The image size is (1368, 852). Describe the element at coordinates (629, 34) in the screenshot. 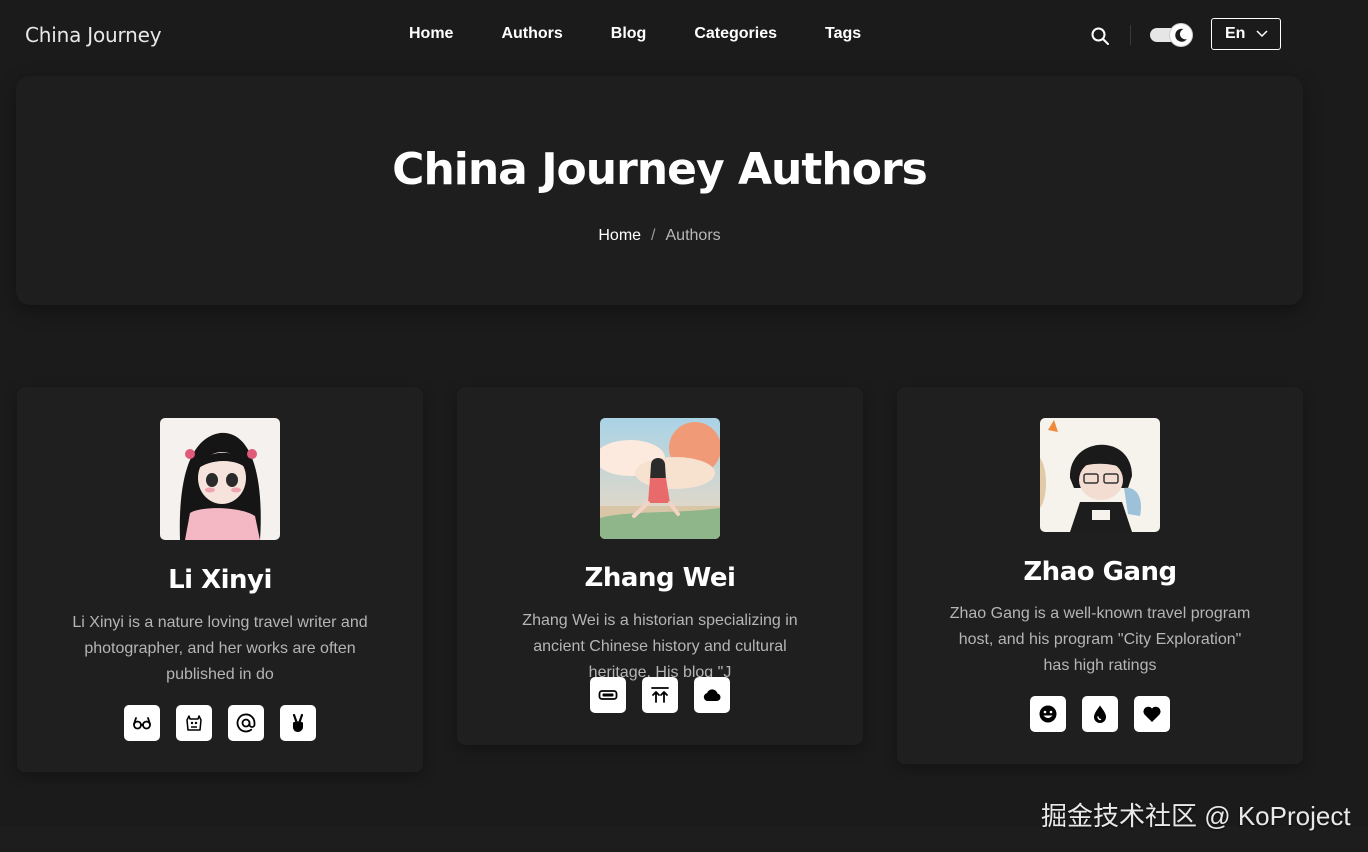

I see `nav-blog: Blog` at that location.